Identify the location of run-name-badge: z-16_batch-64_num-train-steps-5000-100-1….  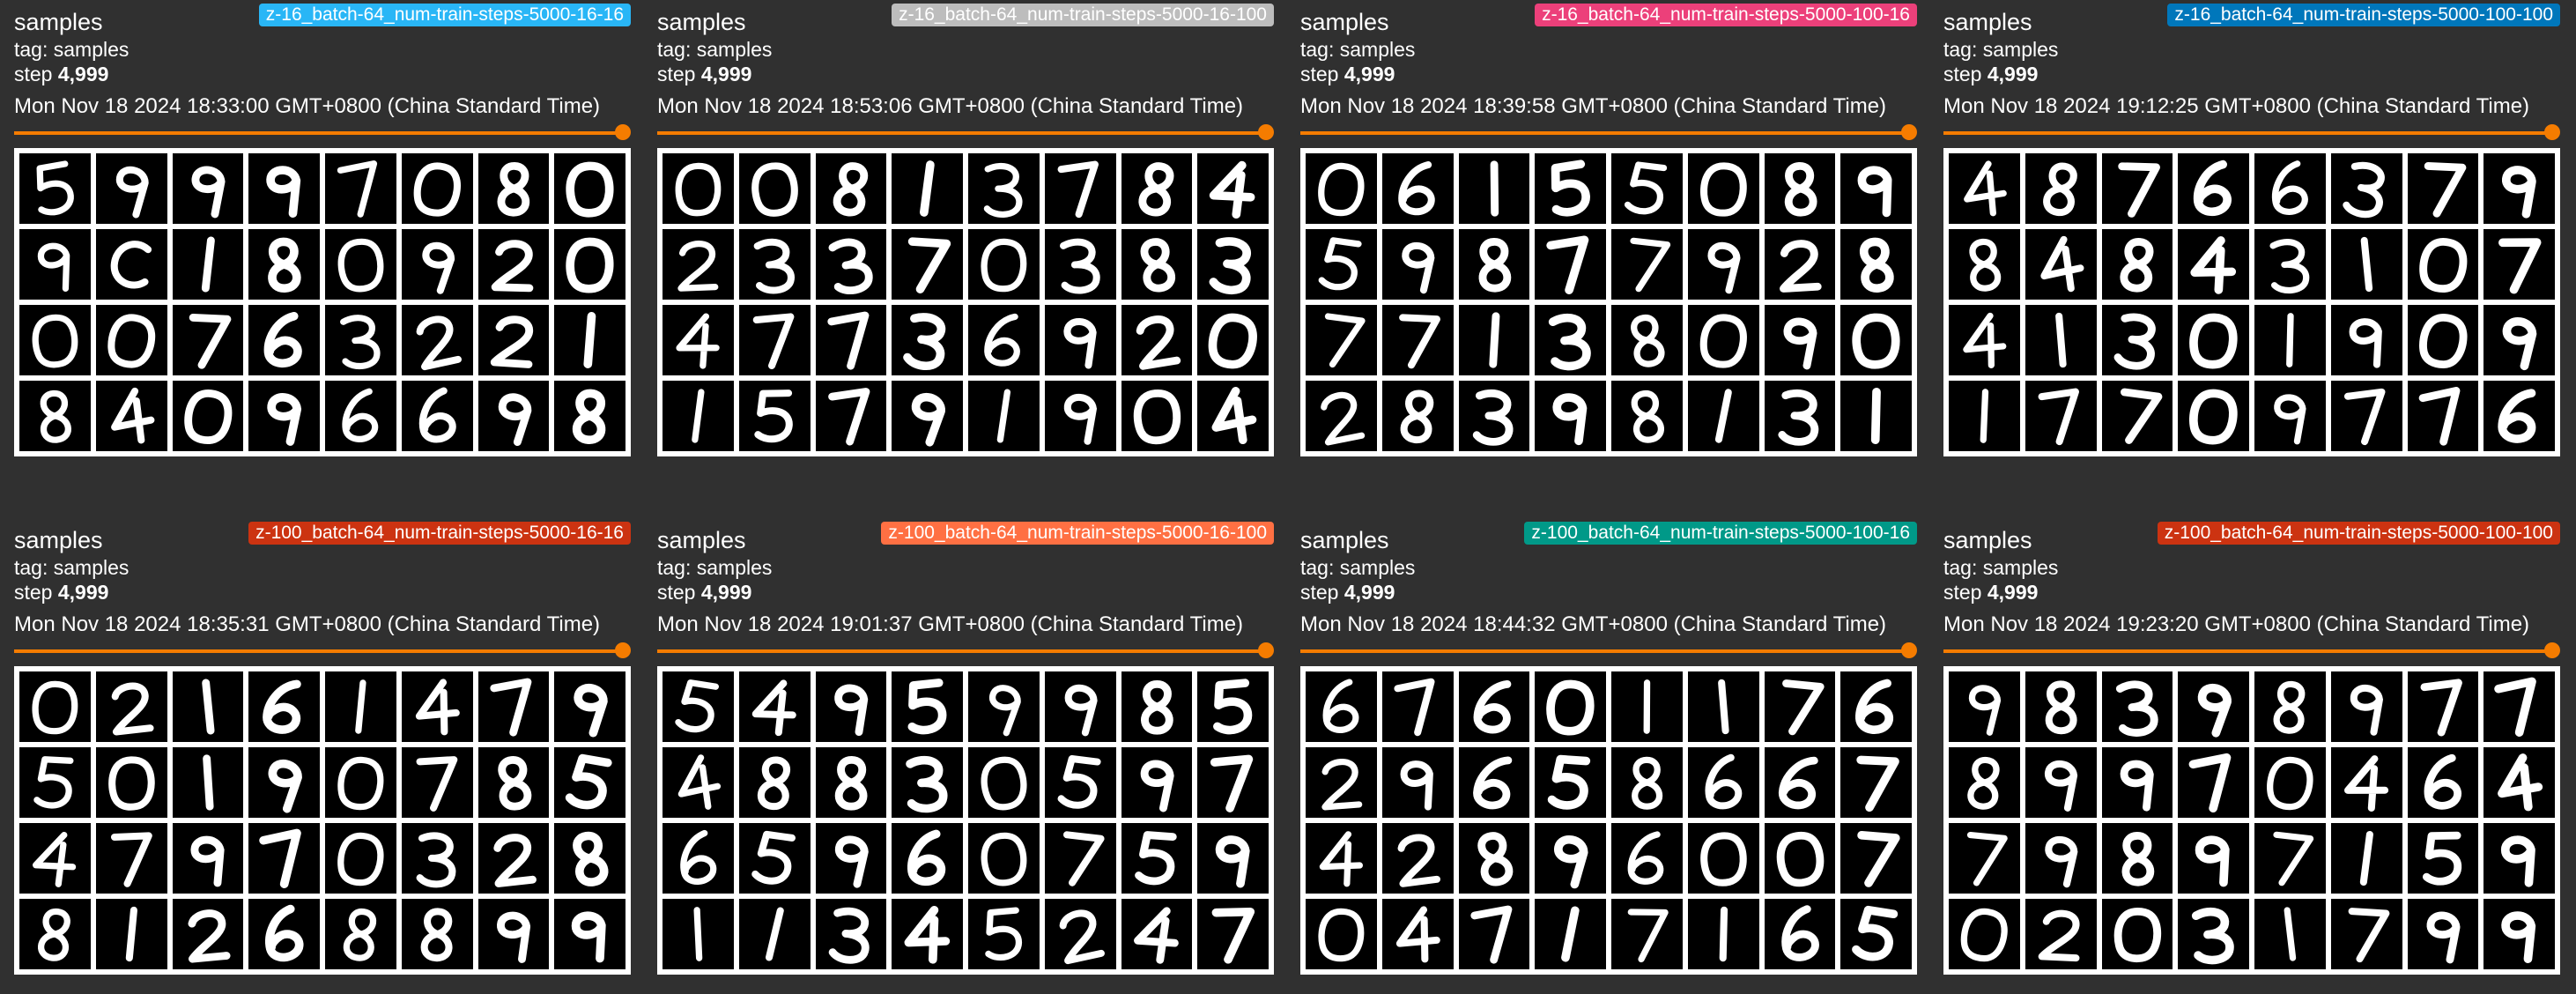
(1726, 15).